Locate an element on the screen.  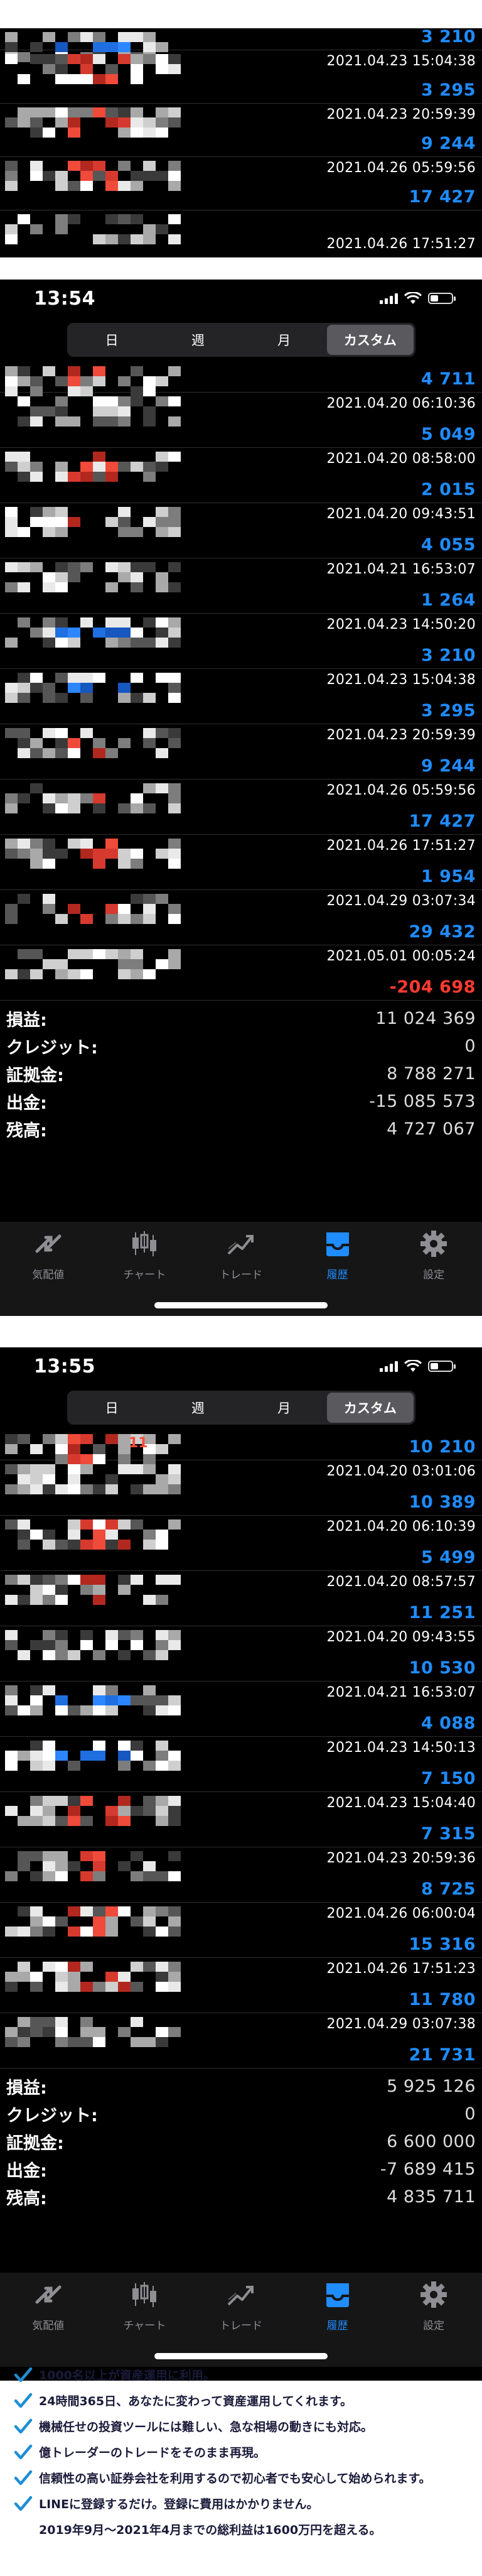
deal-row: 2021.04.26 17:51:27 is located at coordinates (241, 234).